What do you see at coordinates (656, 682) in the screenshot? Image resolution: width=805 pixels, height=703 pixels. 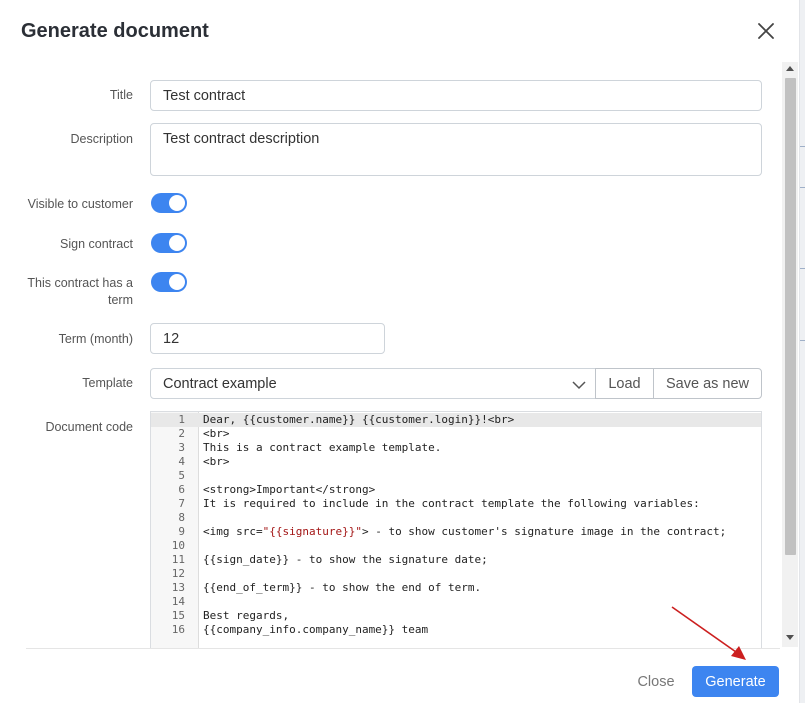 I see `close-button: Close` at bounding box center [656, 682].